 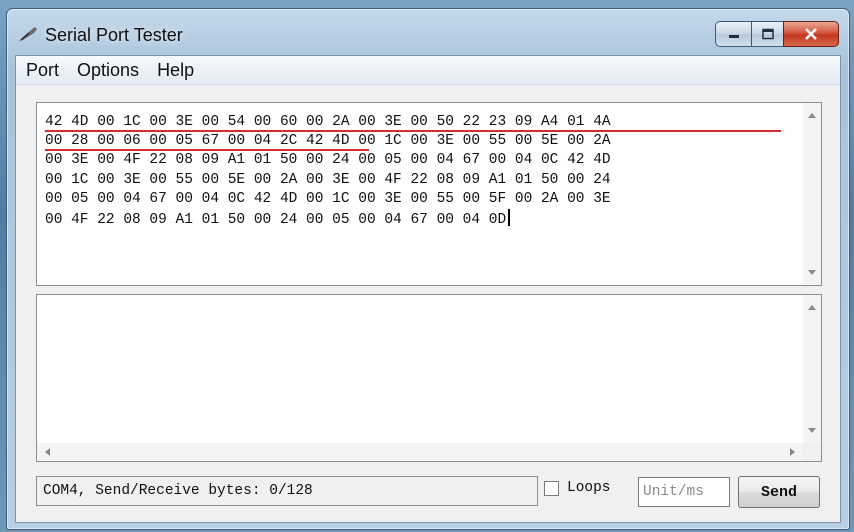 I want to click on menu-options: Options, so click(x=108, y=70).